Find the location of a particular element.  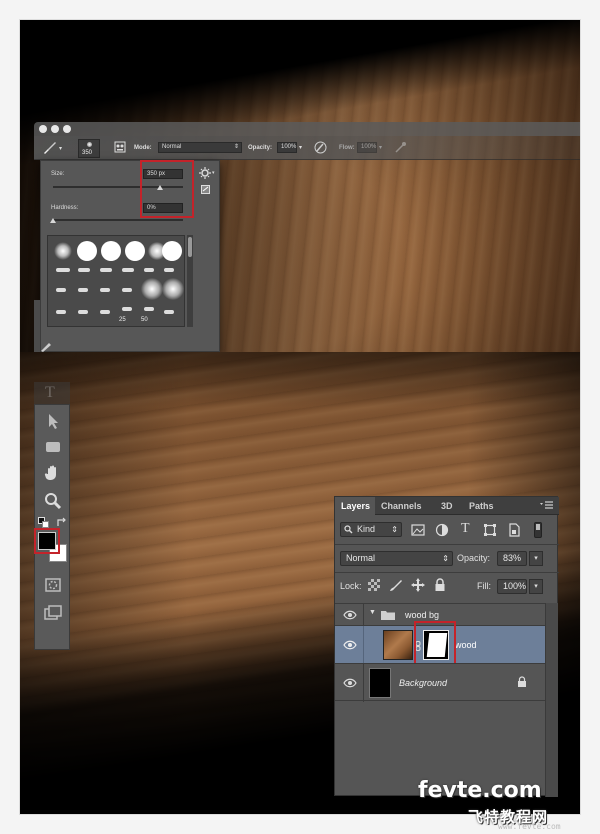

layer-opacity-value: 83% is located at coordinates (512, 558).